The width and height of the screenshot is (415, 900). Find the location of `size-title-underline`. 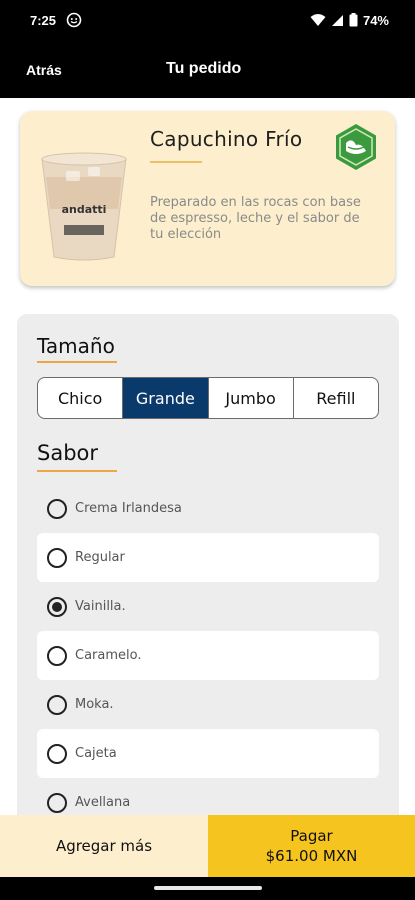

size-title-underline is located at coordinates (77, 362).